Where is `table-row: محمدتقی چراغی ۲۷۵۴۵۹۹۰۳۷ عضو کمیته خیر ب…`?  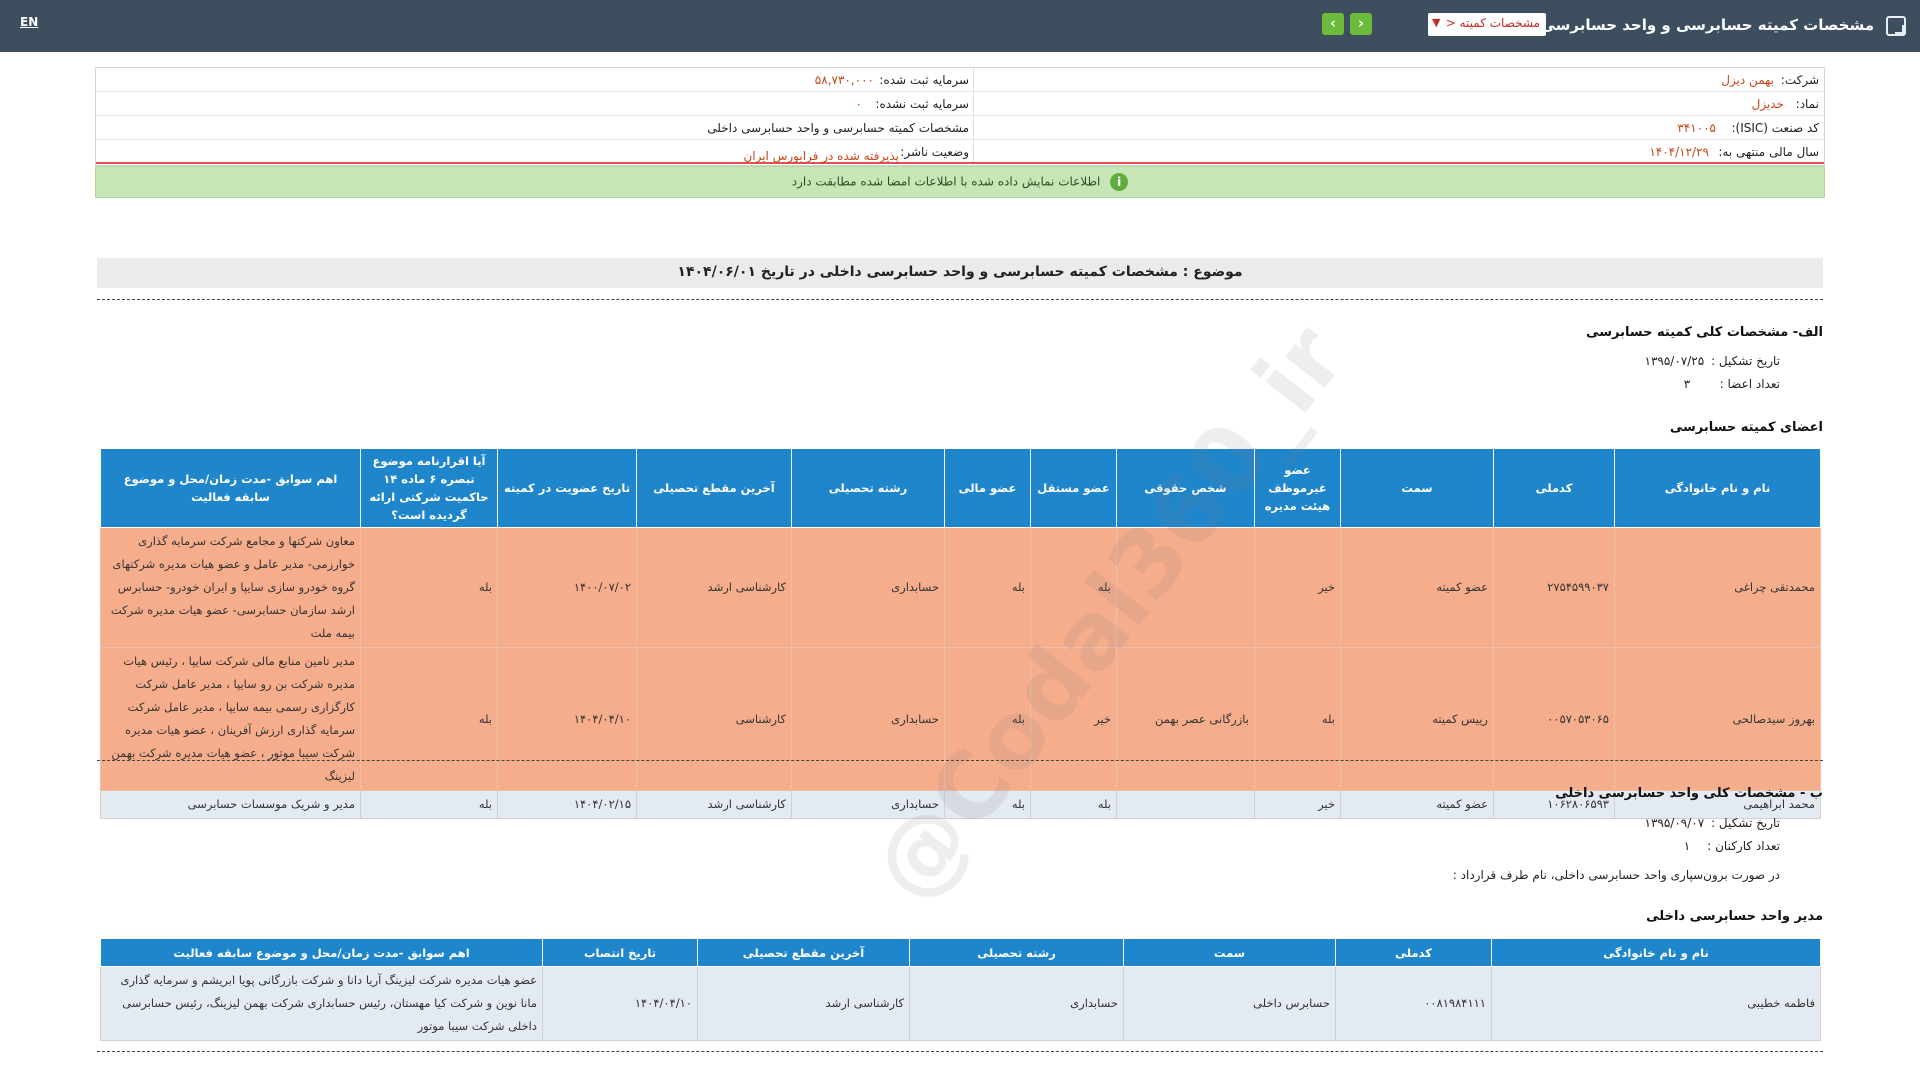 table-row: محمدتقی چراغی ۲۷۵۴۵۹۹۰۳۷ عضو کمیته خیر ب… is located at coordinates (960, 587).